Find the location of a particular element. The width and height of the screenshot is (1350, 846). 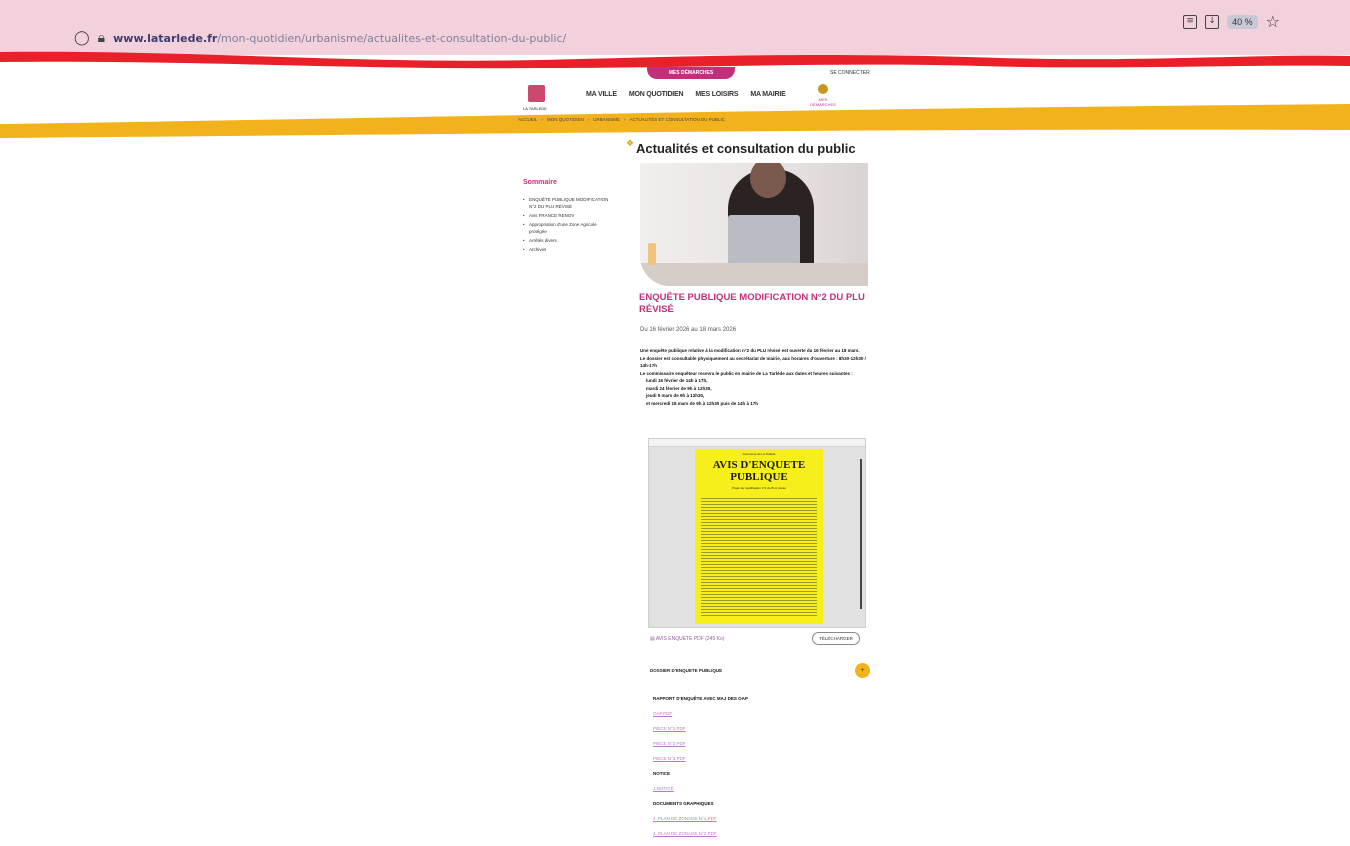

download-file-link: ▤ AVIS ENQUETE PDF (245 Ko) is located at coordinates (687, 639).